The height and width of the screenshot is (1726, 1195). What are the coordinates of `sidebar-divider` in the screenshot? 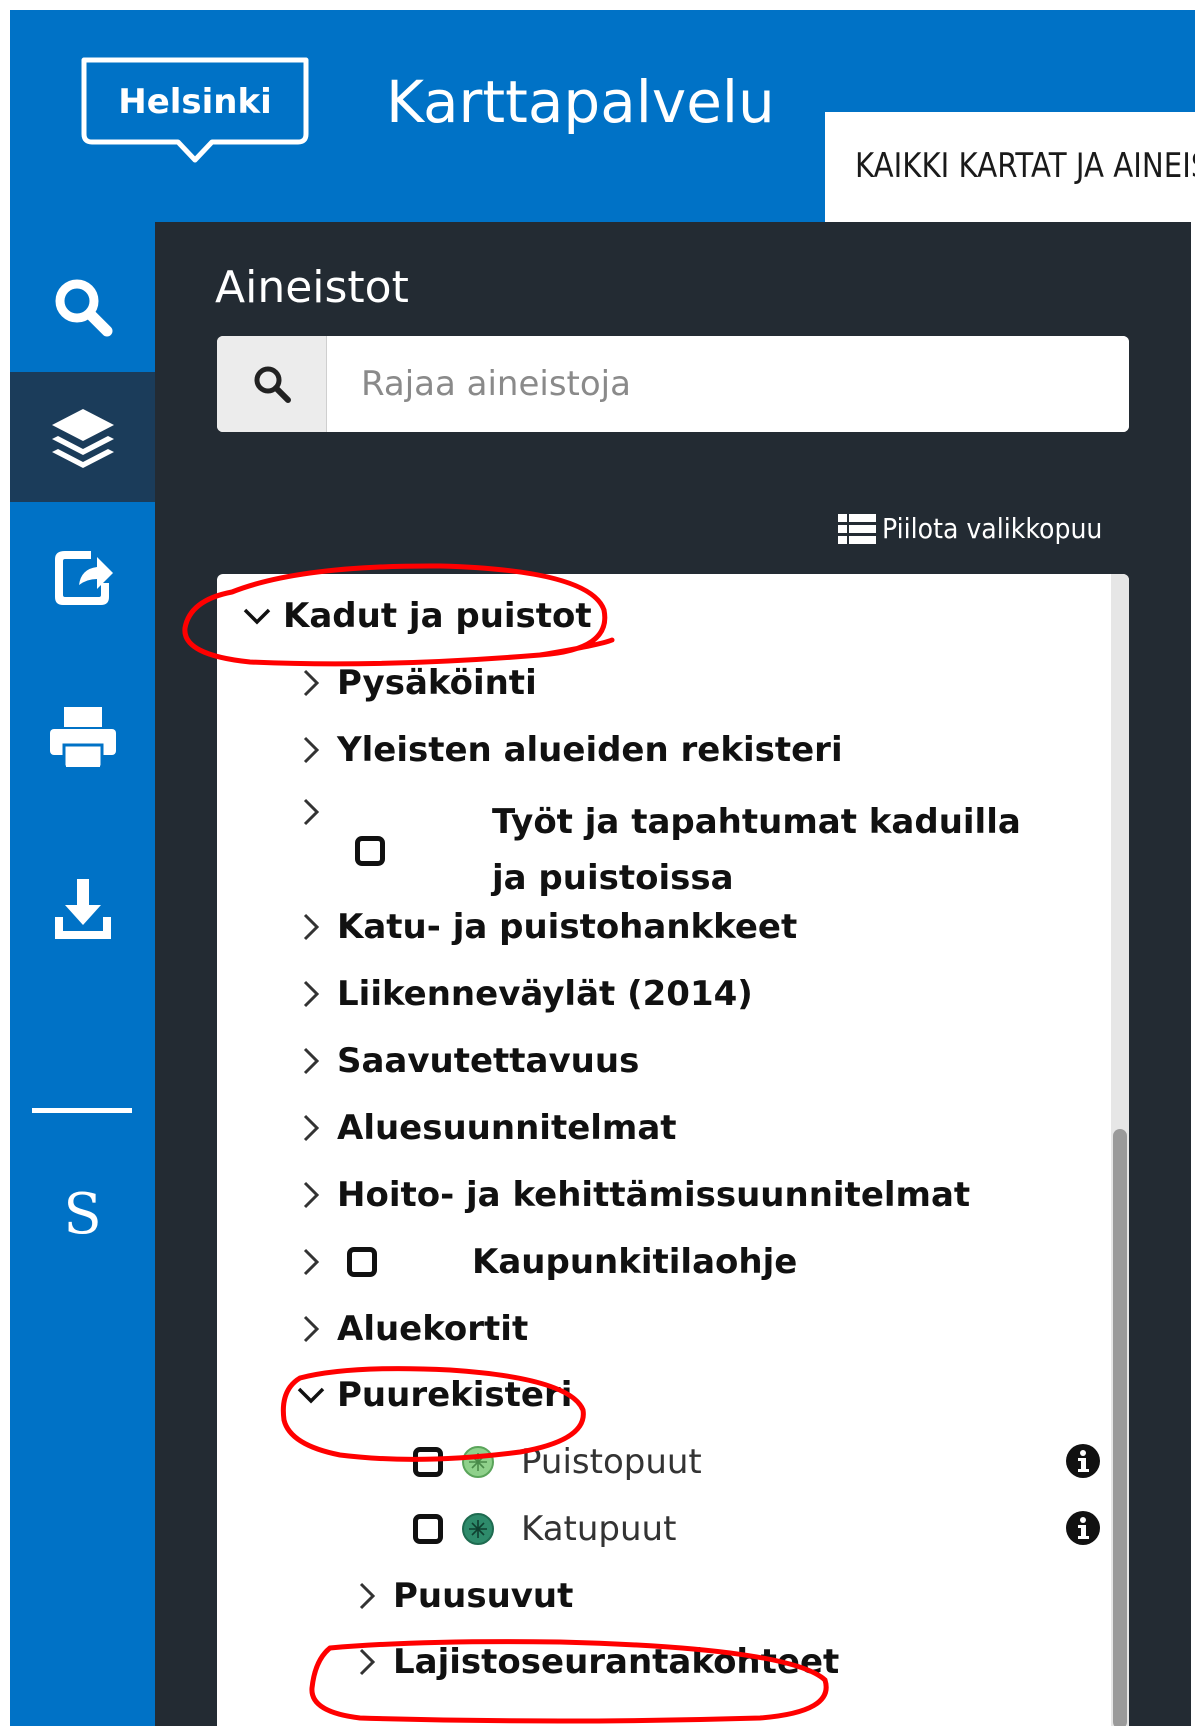 It's located at (82, 1110).